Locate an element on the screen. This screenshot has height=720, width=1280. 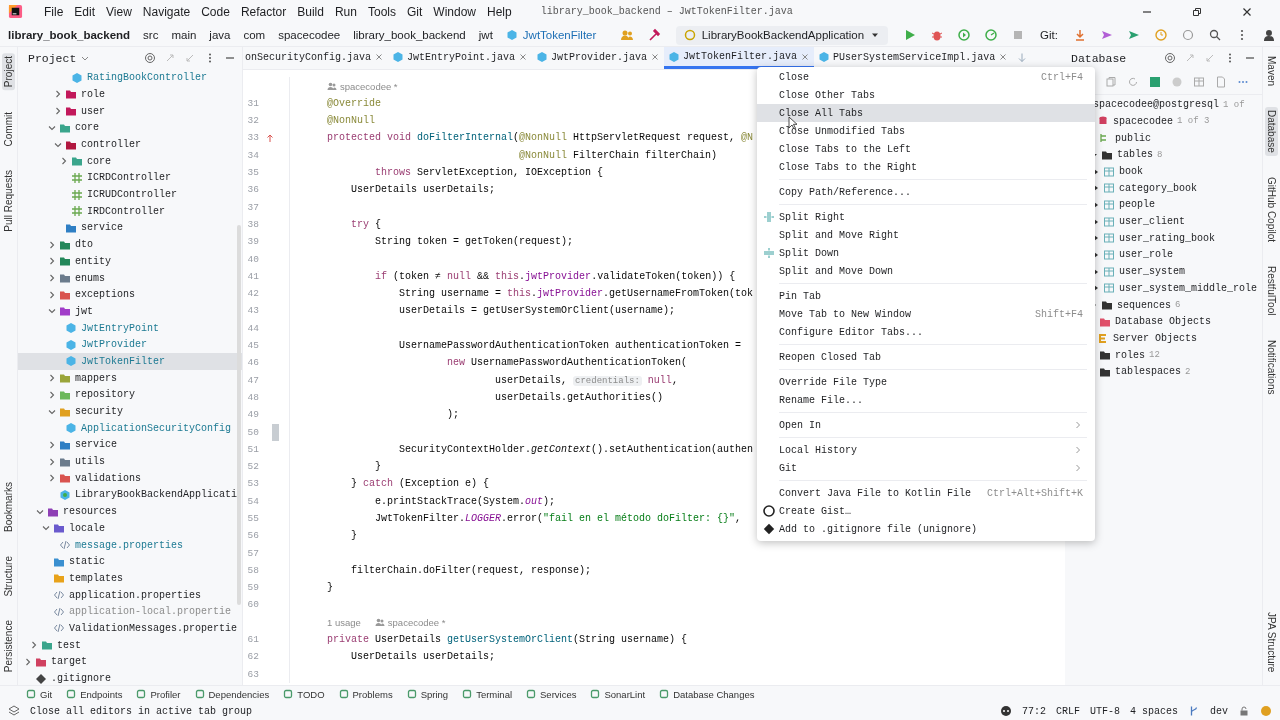
editor-tab: onSecurityConfig.java is located at coordinates (316, 58).